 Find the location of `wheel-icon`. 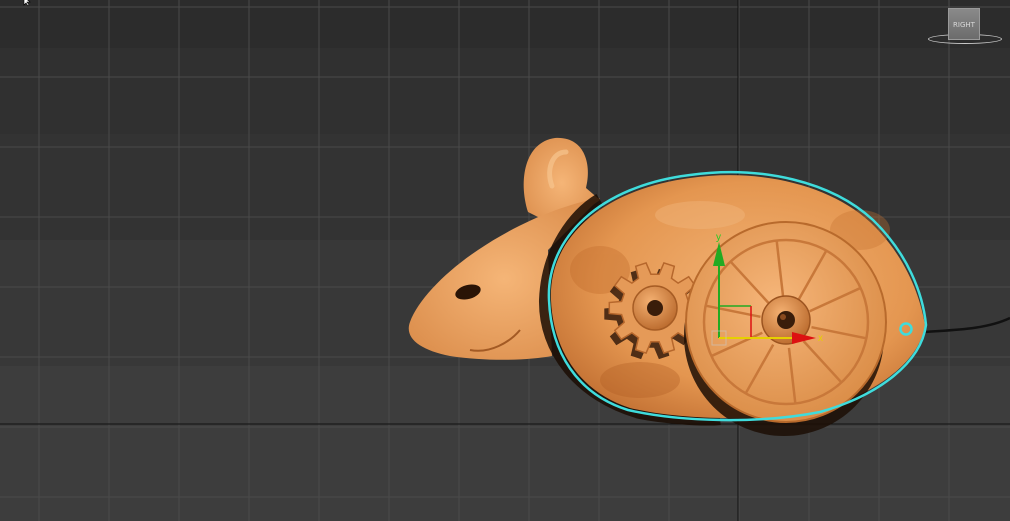

wheel-icon is located at coordinates (785, 328).